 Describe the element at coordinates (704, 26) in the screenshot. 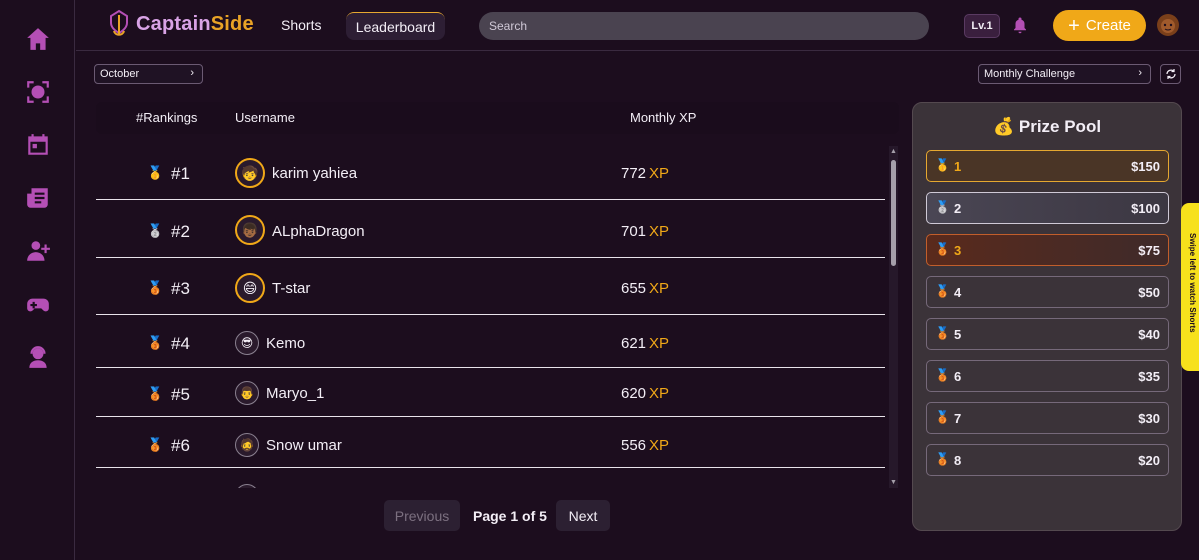

I see `search-input` at that location.